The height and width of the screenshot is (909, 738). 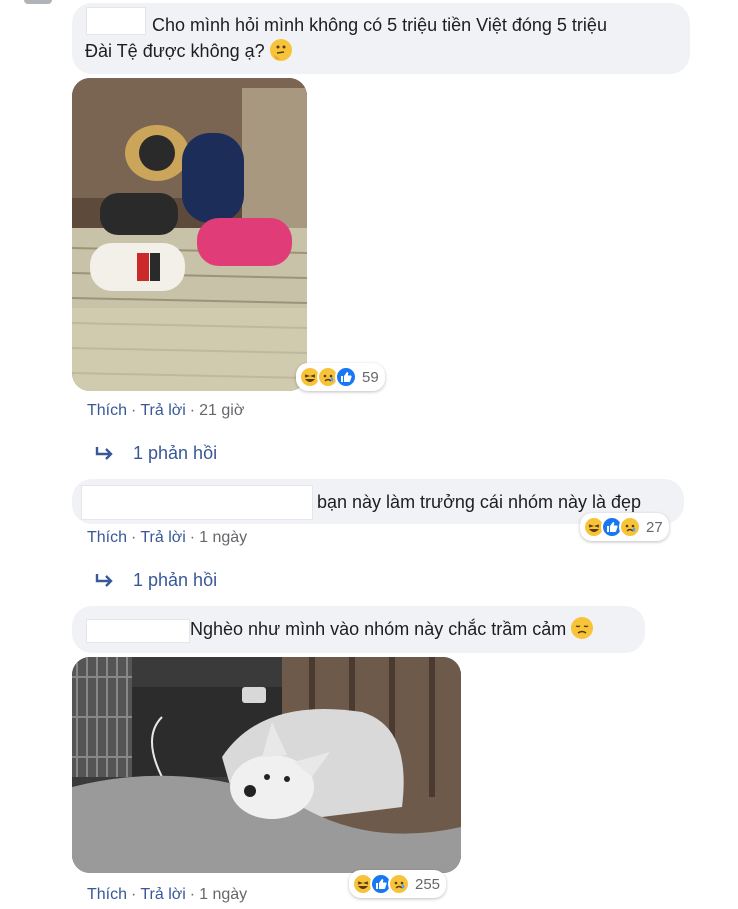 I want to click on reaction-count: 255, so click(x=428, y=884).